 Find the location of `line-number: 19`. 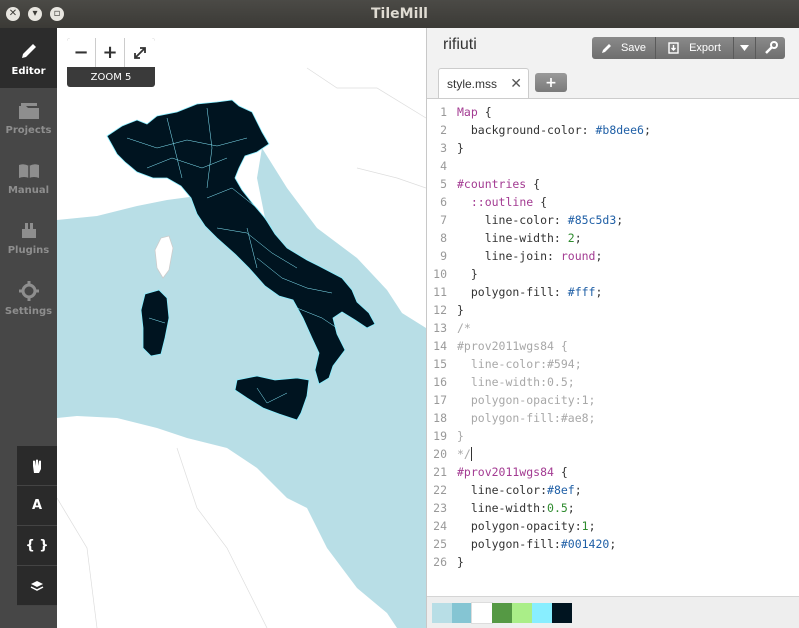

line-number: 19 is located at coordinates (440, 436).